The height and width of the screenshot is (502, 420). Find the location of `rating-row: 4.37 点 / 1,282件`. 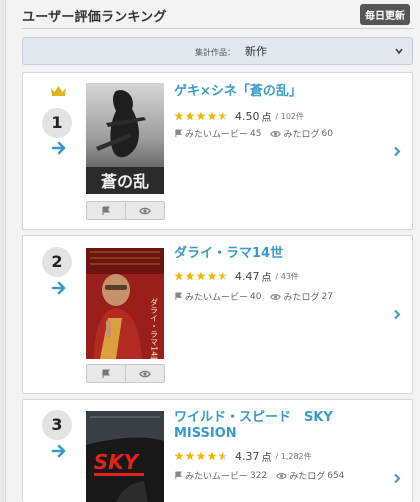

rating-row: 4.37 点 / 1,282件 is located at coordinates (243, 456).